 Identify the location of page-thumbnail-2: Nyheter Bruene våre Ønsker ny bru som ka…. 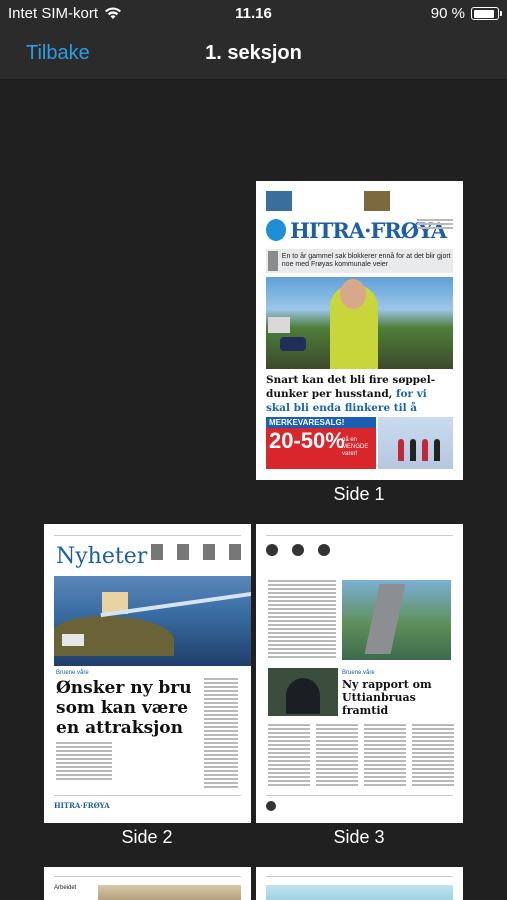
(147, 673).